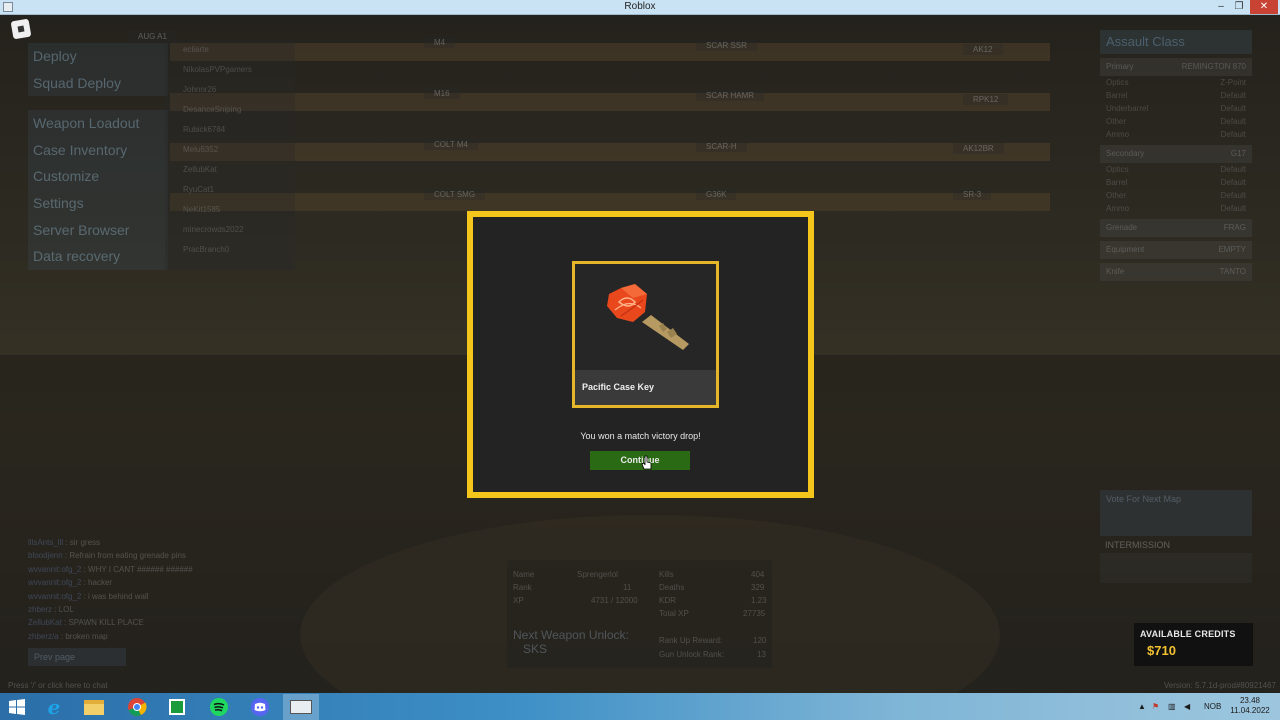  What do you see at coordinates (983, 49) in the screenshot?
I see `weapon-tag: AK12` at bounding box center [983, 49].